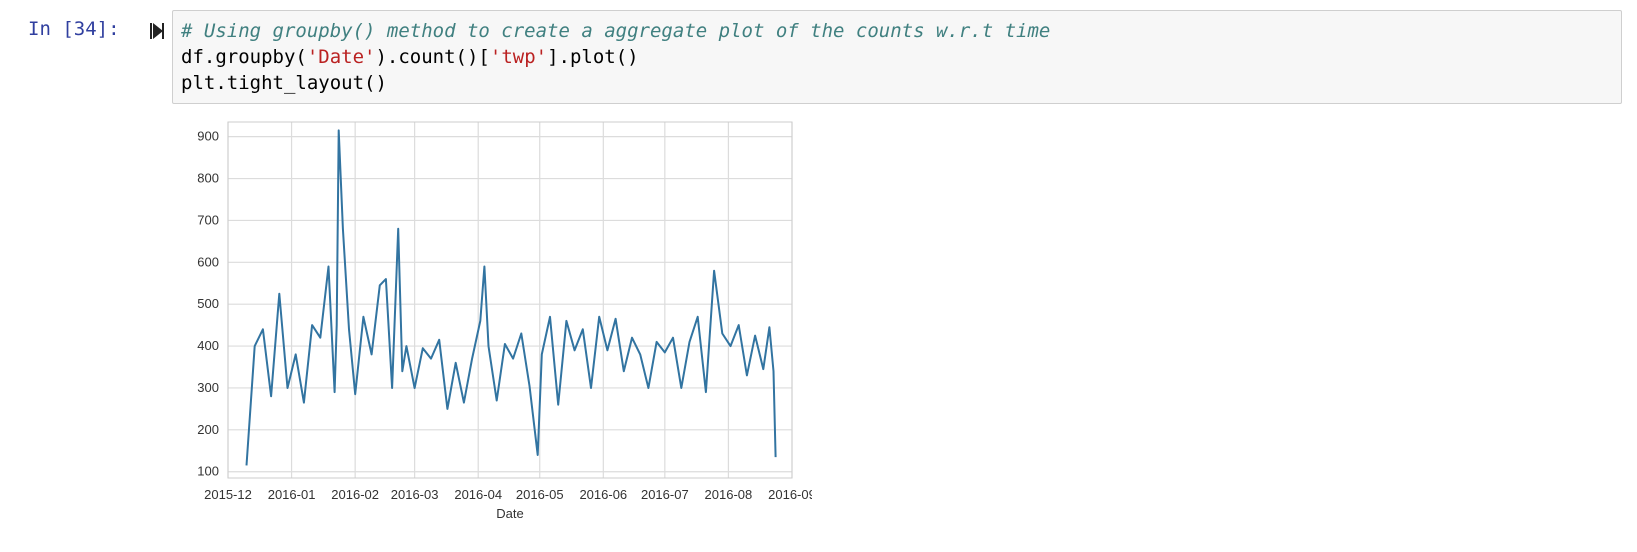 This screenshot has width=1637, height=552. Describe the element at coordinates (292, 494) in the screenshot. I see `x-tick-label: 2016-01` at that location.